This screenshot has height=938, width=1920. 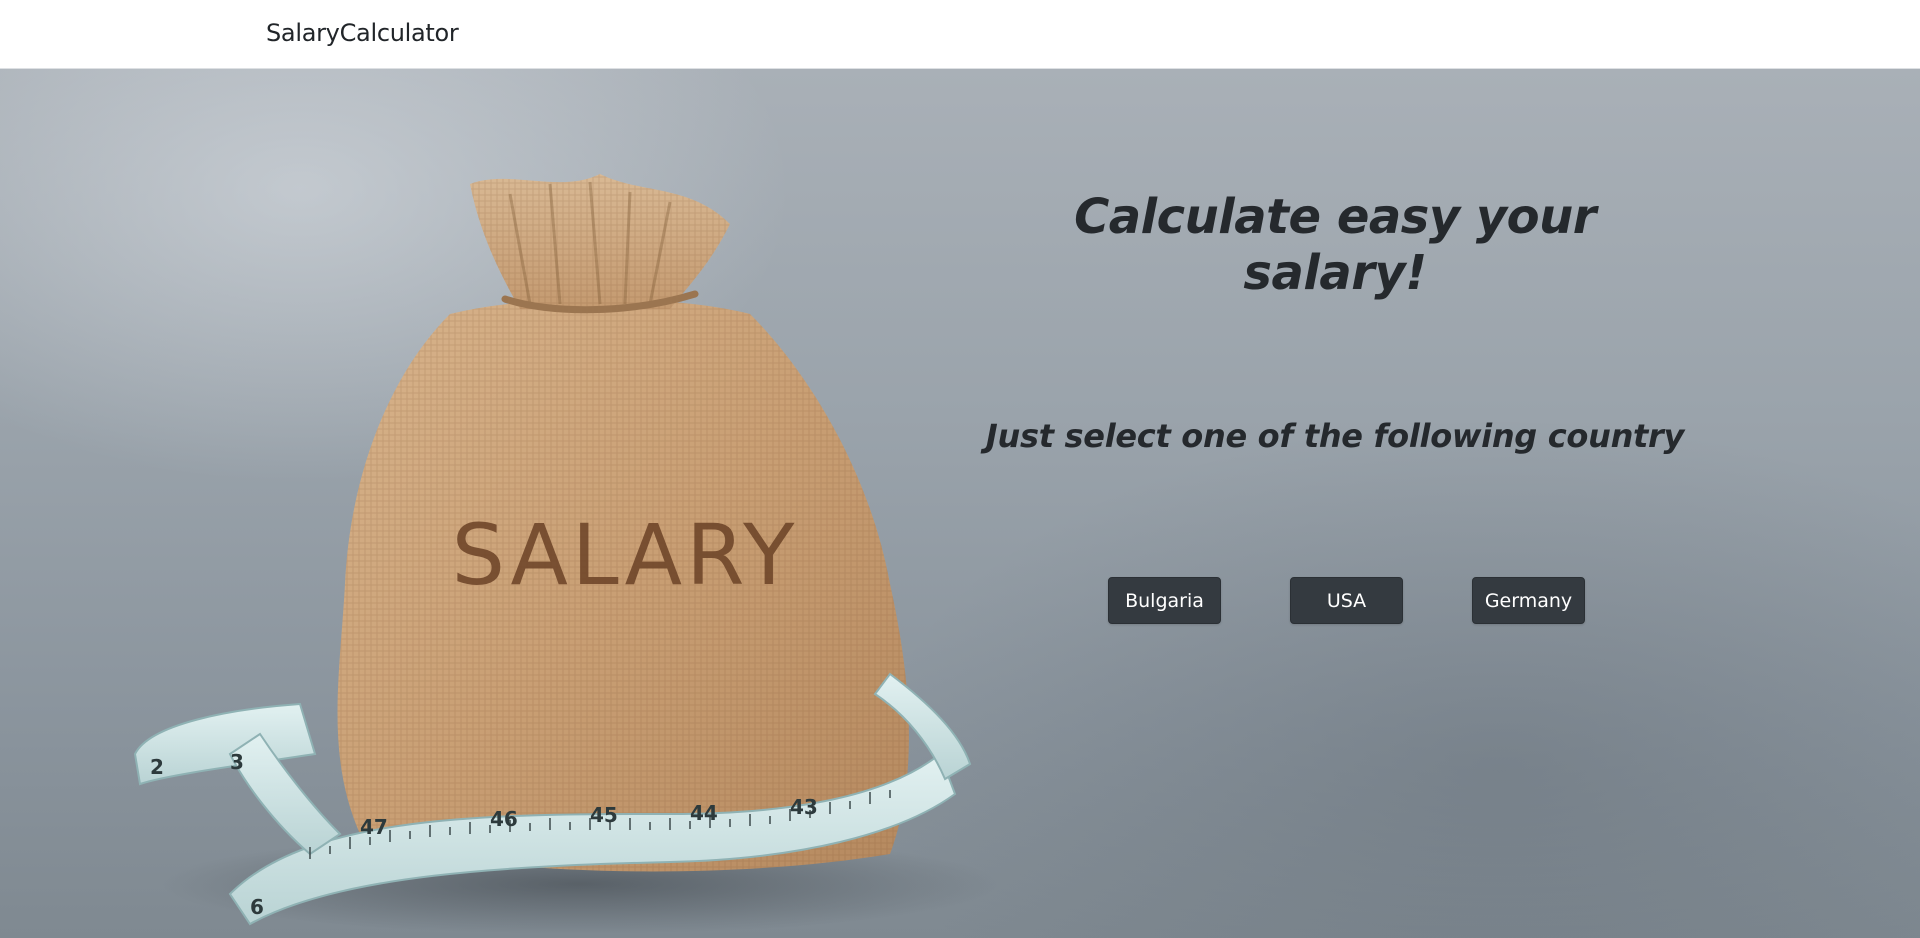 What do you see at coordinates (704, 813) in the screenshot?
I see `tape-number: 44` at bounding box center [704, 813].